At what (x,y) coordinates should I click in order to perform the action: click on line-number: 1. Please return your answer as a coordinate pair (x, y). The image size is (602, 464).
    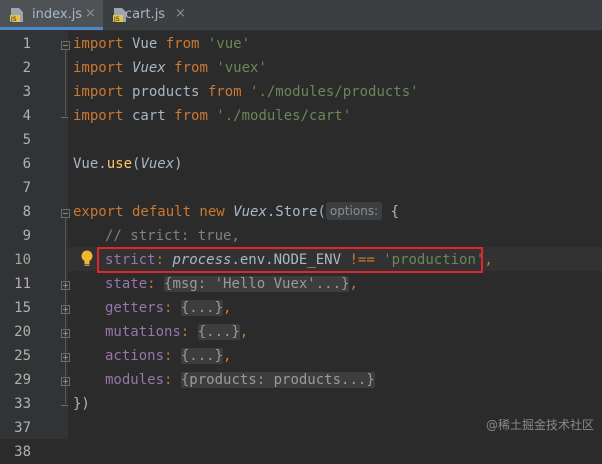
    Looking at the image, I should click on (26, 44).